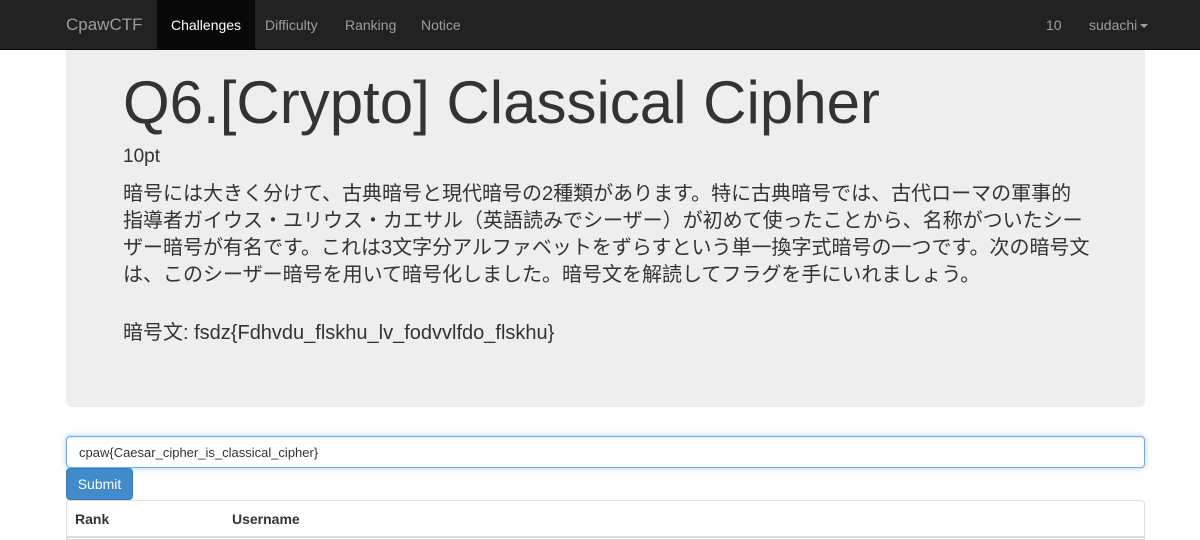 The width and height of the screenshot is (1200, 540). What do you see at coordinates (441, 25) in the screenshot?
I see `nav-notice: Notice` at bounding box center [441, 25].